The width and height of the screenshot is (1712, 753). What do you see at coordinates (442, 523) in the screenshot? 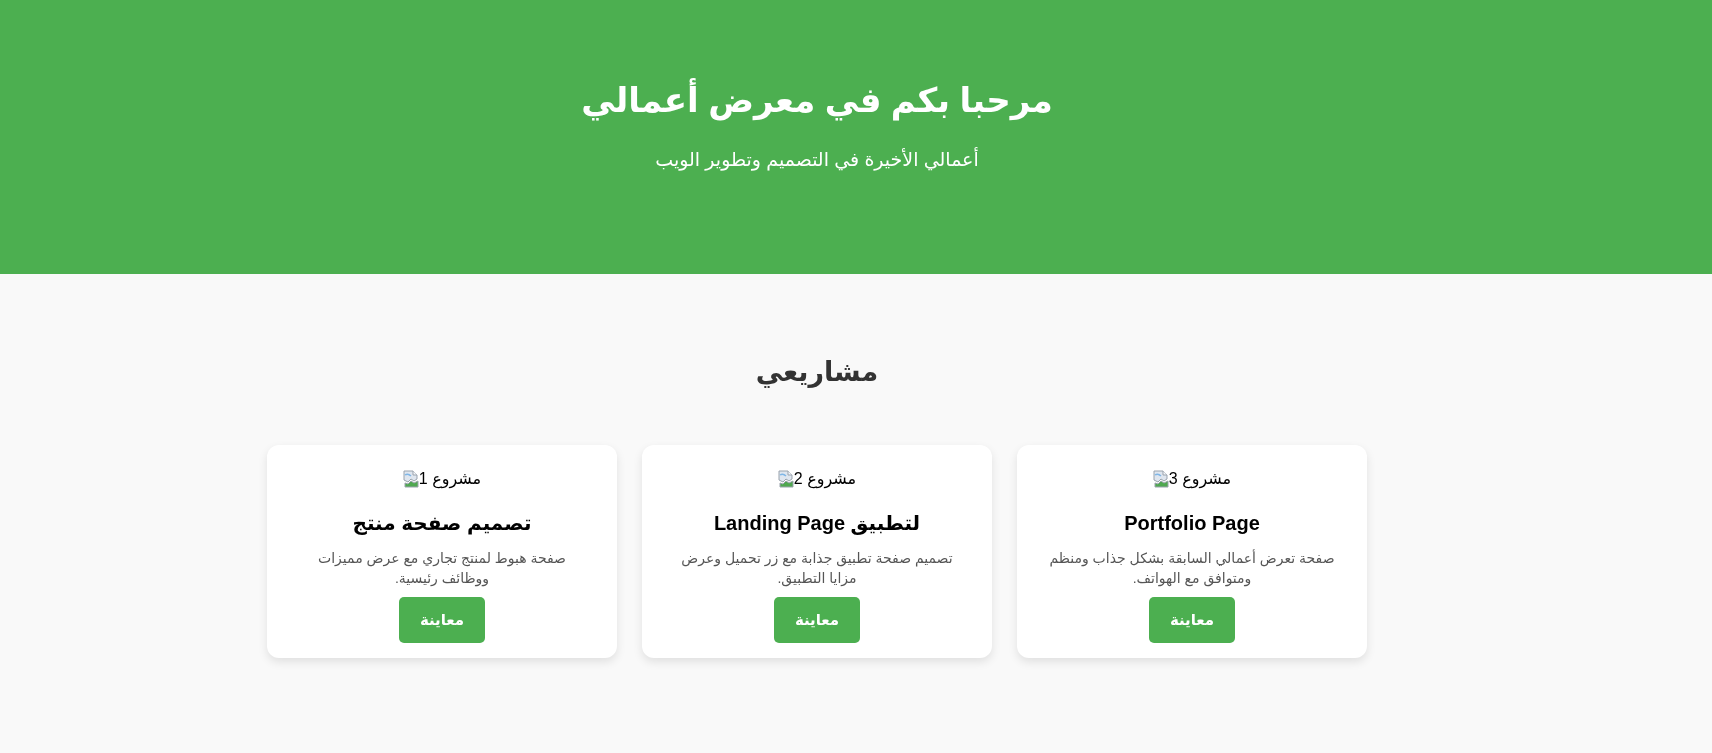
I see `project-title: تصميم صفحة منتج` at bounding box center [442, 523].